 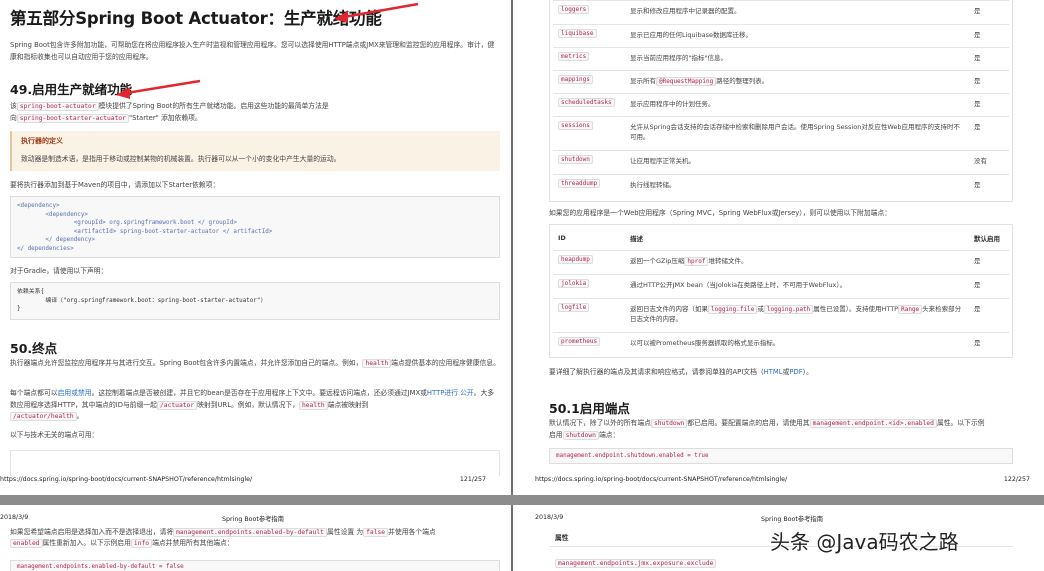 What do you see at coordinates (742, 81) in the screenshot?
I see `text-span: 路径的整理列表。` at bounding box center [742, 81].